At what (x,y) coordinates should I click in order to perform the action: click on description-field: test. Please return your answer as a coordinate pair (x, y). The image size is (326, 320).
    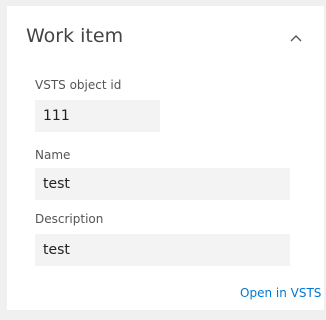
    Looking at the image, I should click on (162, 250).